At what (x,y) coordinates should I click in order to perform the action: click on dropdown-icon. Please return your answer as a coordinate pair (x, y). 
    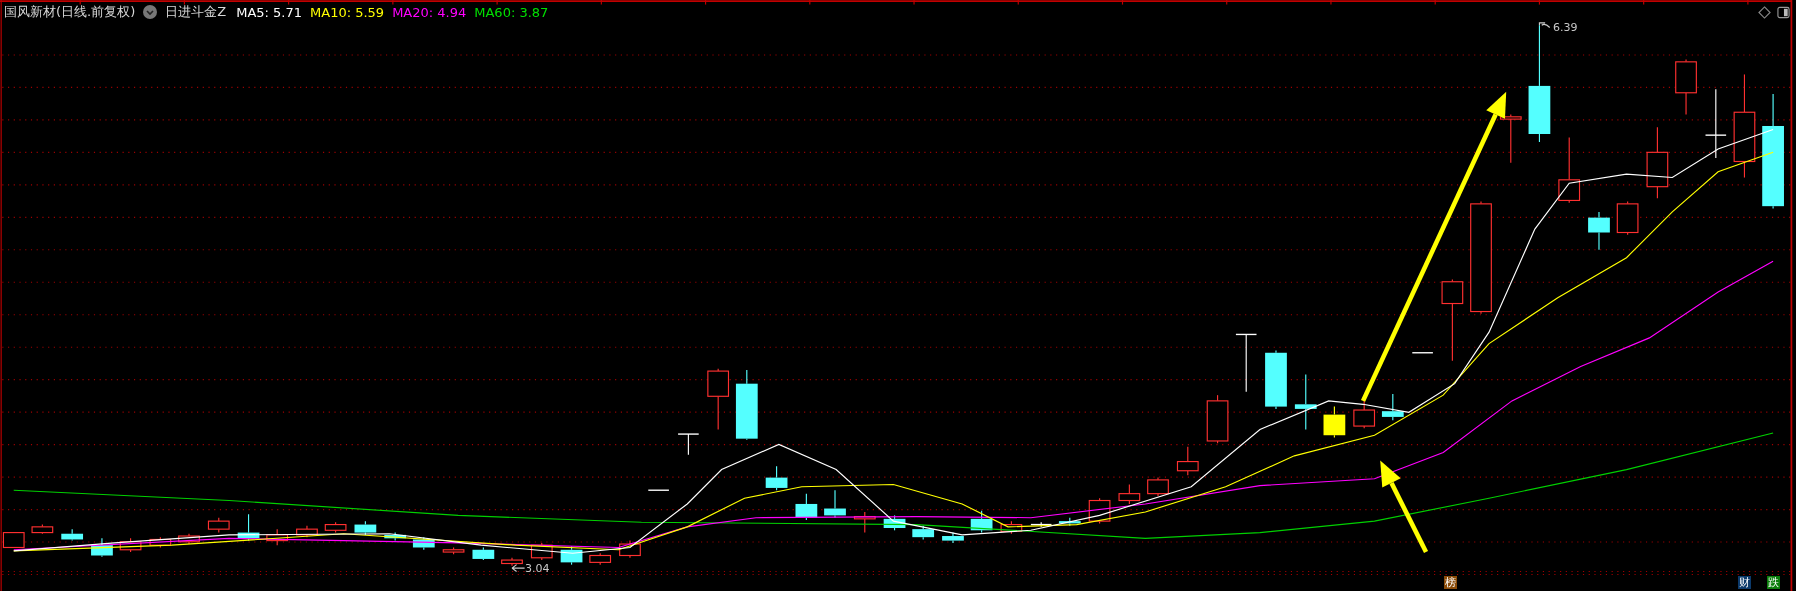
    Looking at the image, I should click on (150, 12).